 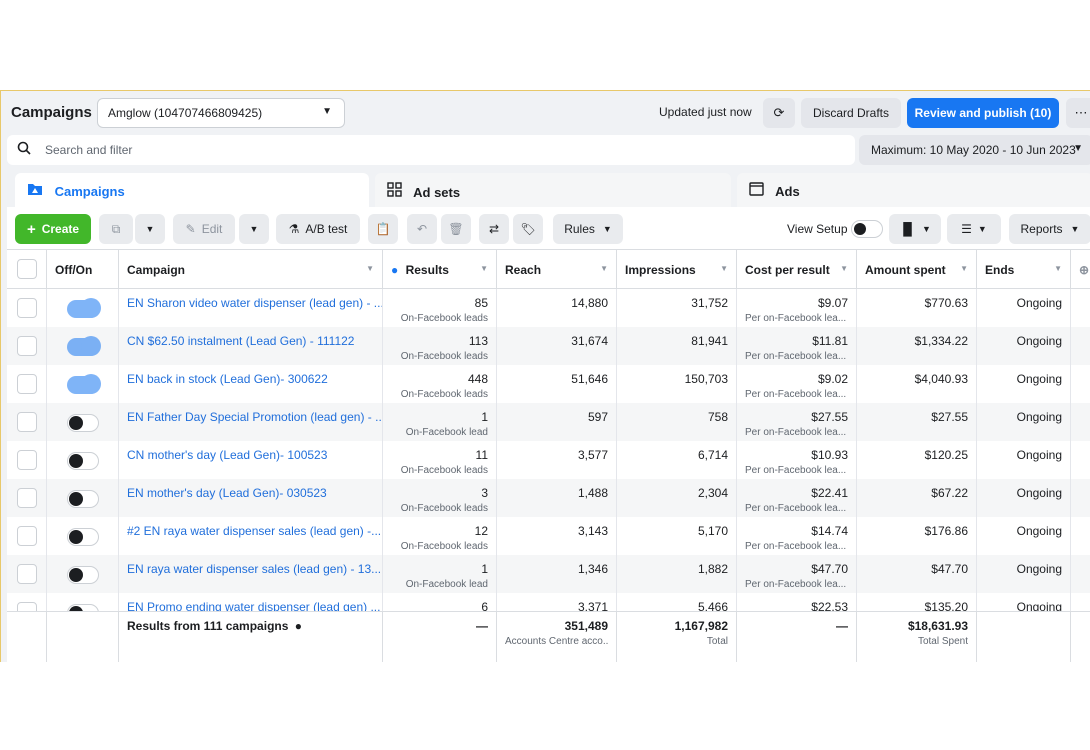 What do you see at coordinates (913, 190) in the screenshot?
I see `tab-ads: Ads` at bounding box center [913, 190].